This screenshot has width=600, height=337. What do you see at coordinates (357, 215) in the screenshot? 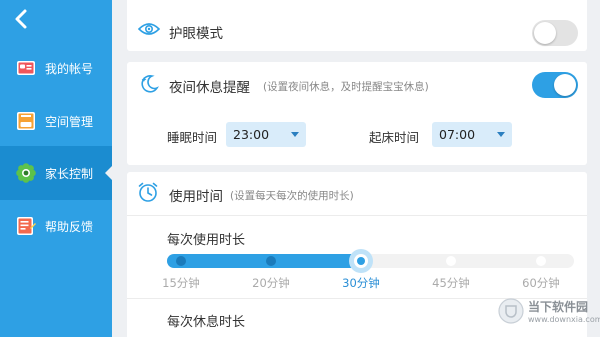
I see `divider` at bounding box center [357, 215].